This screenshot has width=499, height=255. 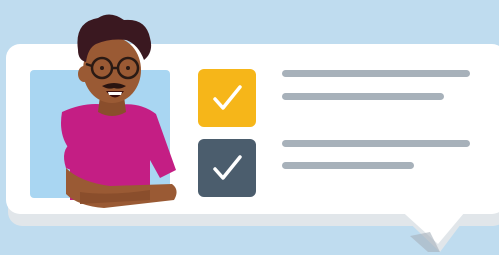 I want to click on checklist-item-pending-checkbox, so click(x=227, y=168).